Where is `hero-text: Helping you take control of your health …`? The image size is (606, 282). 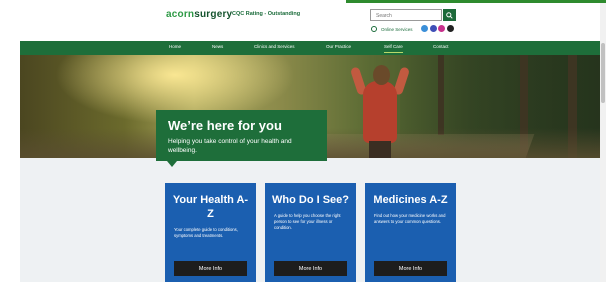
hero-text: Helping you take control of your health … is located at coordinates (230, 146).